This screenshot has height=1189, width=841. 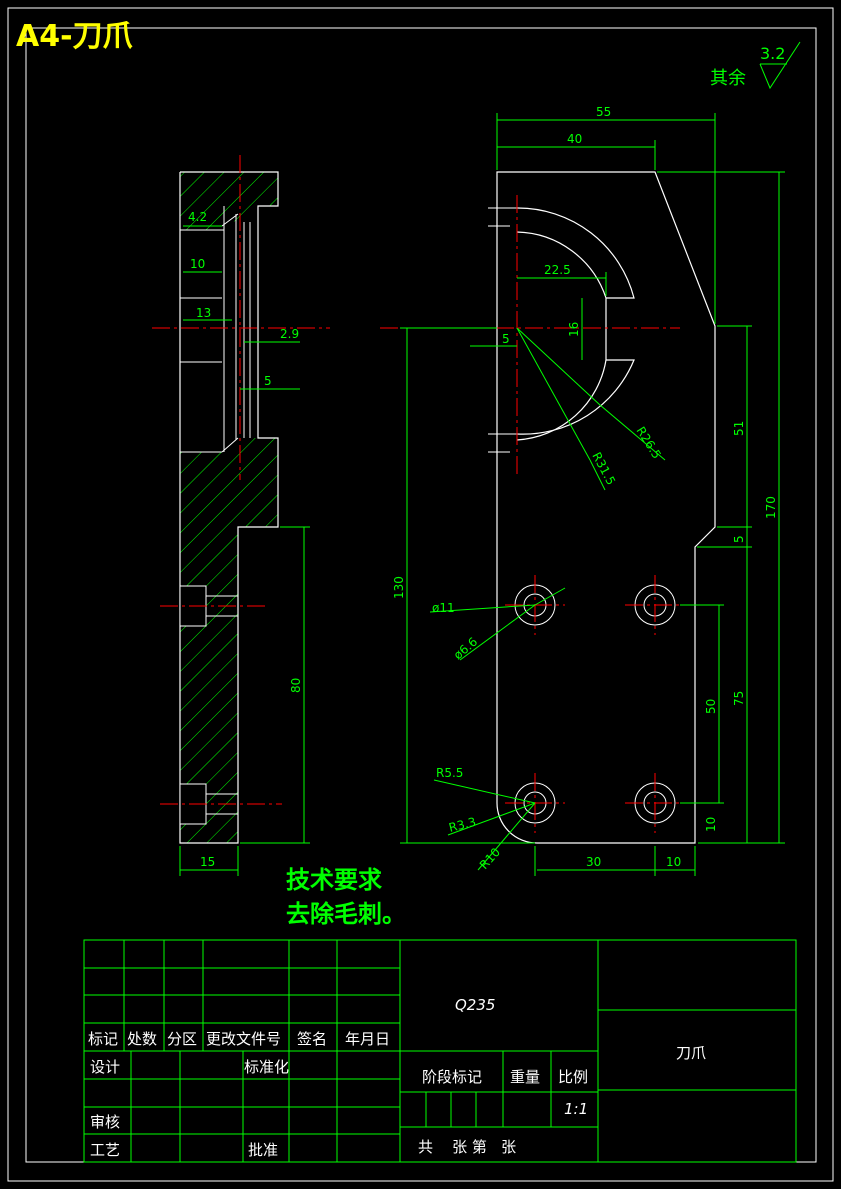 I want to click on dim-5-side: 5, so click(x=268, y=381).